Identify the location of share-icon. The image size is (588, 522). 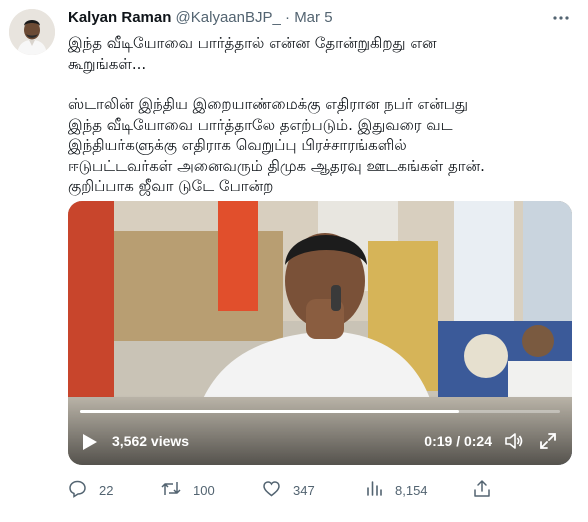
(488, 490).